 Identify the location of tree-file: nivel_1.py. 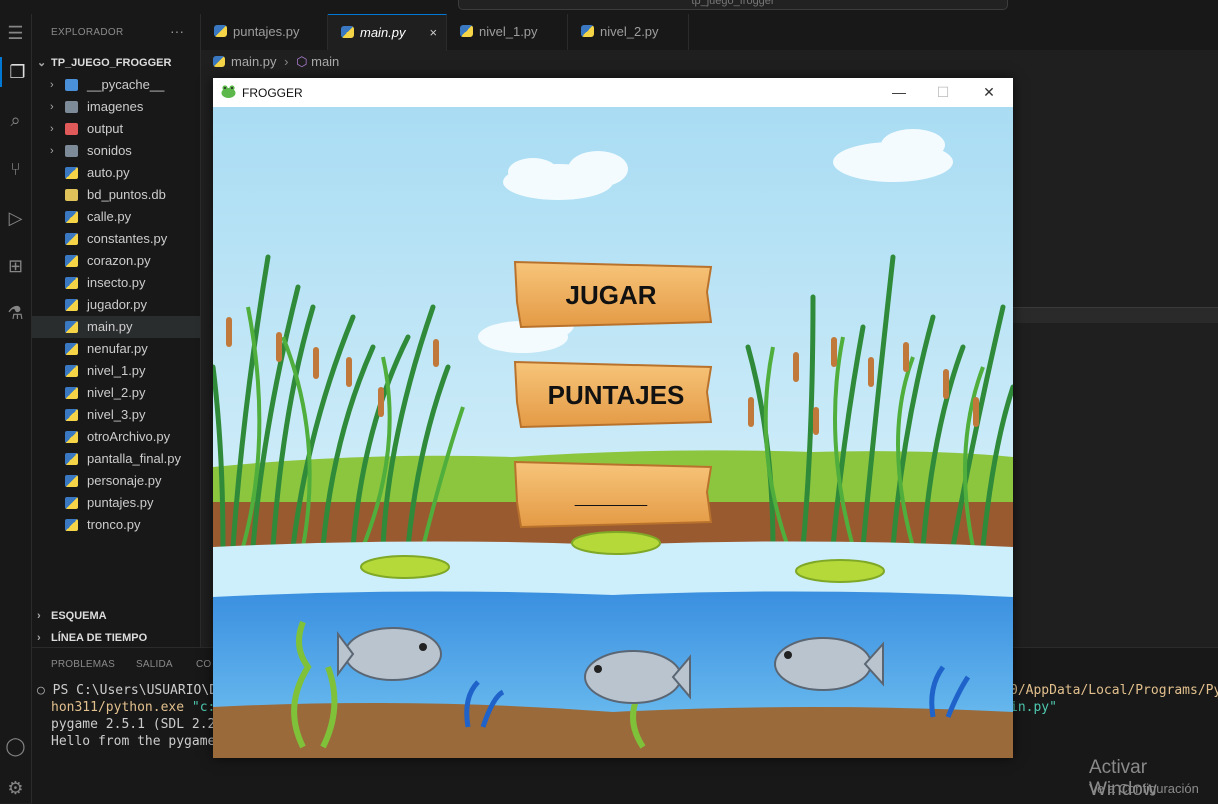
(116, 371).